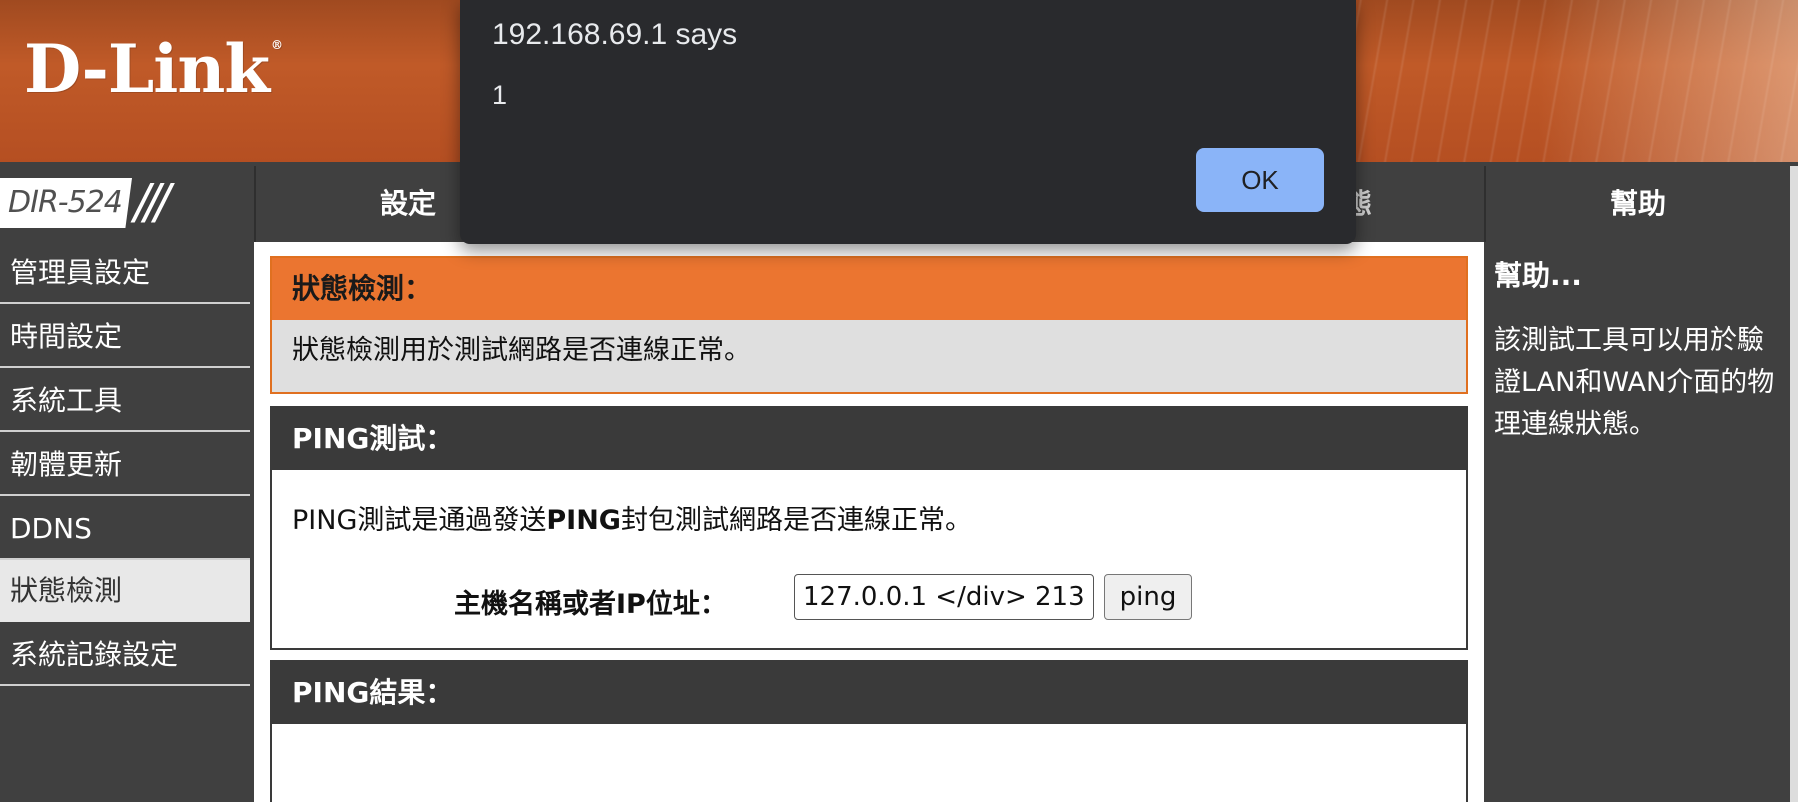  What do you see at coordinates (869, 439) in the screenshot?
I see `ping-section-title: PING測試：` at bounding box center [869, 439].